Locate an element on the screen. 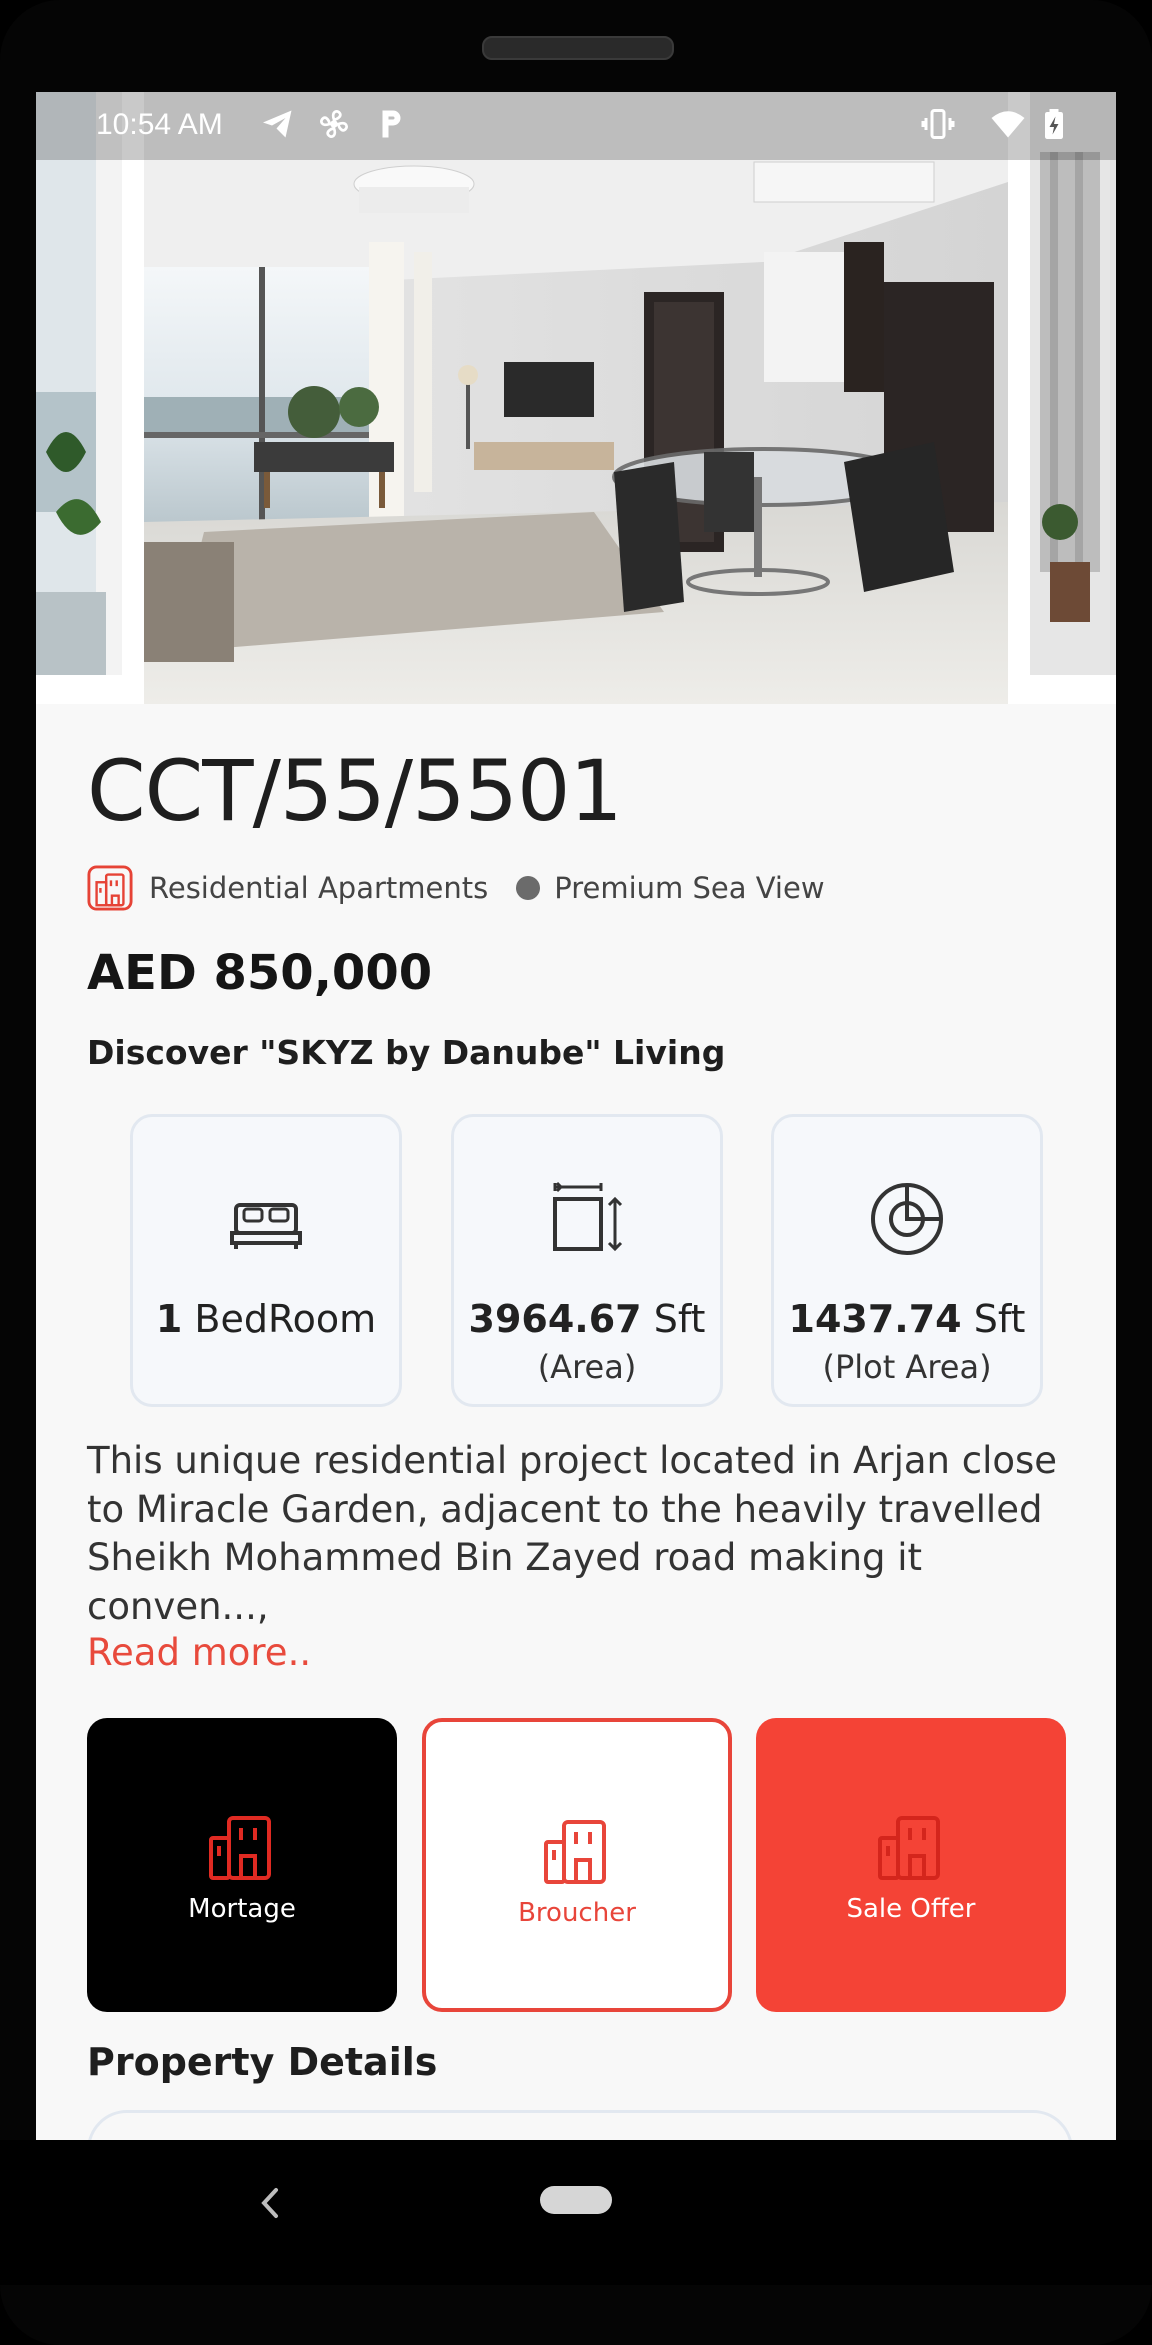  mortage-button: Mortage is located at coordinates (242, 1865).